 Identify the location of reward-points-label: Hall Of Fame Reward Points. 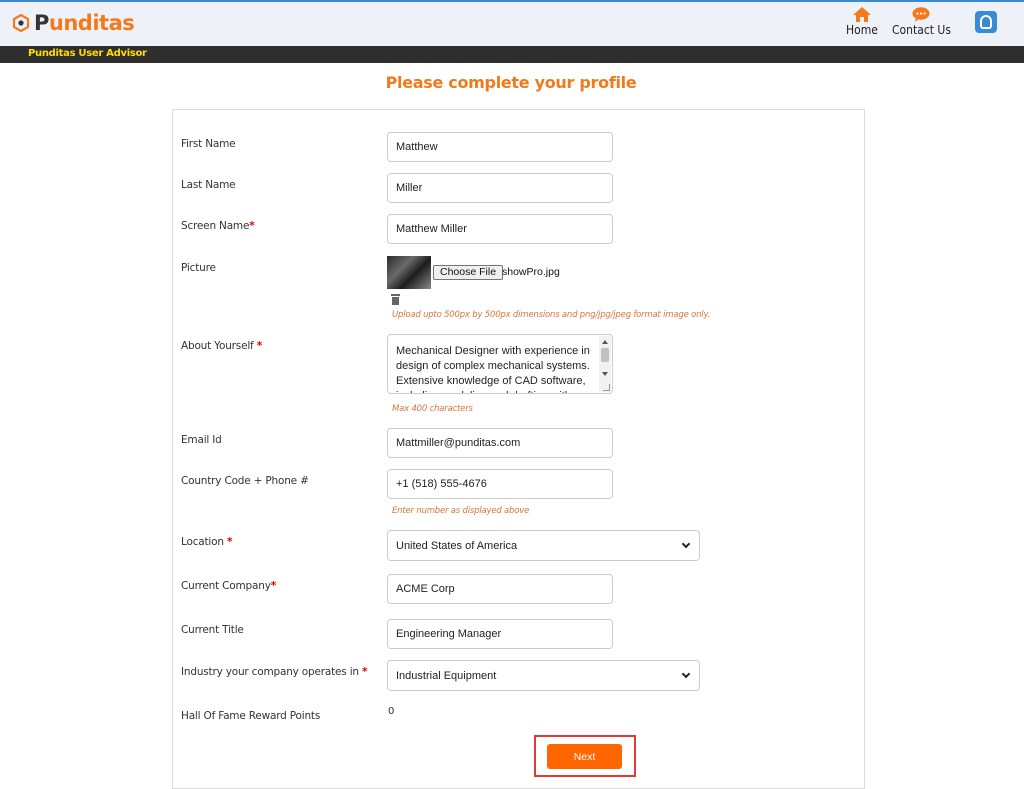
(251, 716).